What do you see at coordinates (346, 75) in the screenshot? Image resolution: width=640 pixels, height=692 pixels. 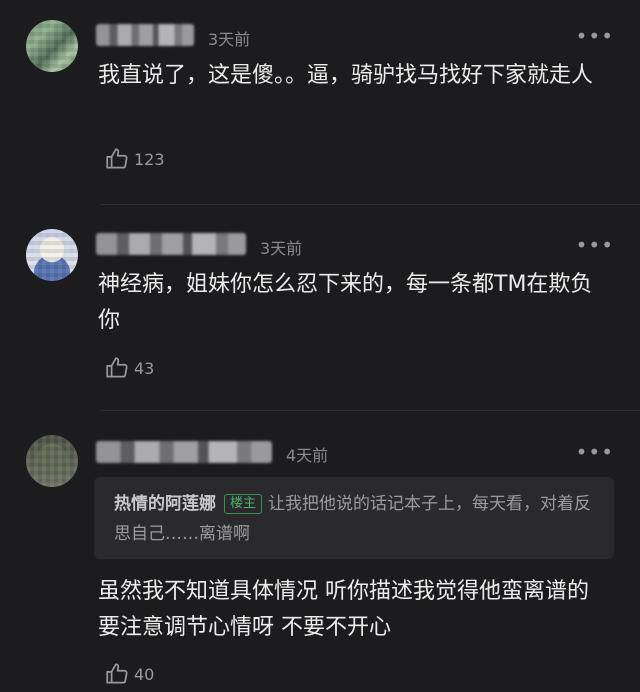 I see `comment-text: 我直说了，这是傻。。逼，骑驴找马找好下家就走人` at bounding box center [346, 75].